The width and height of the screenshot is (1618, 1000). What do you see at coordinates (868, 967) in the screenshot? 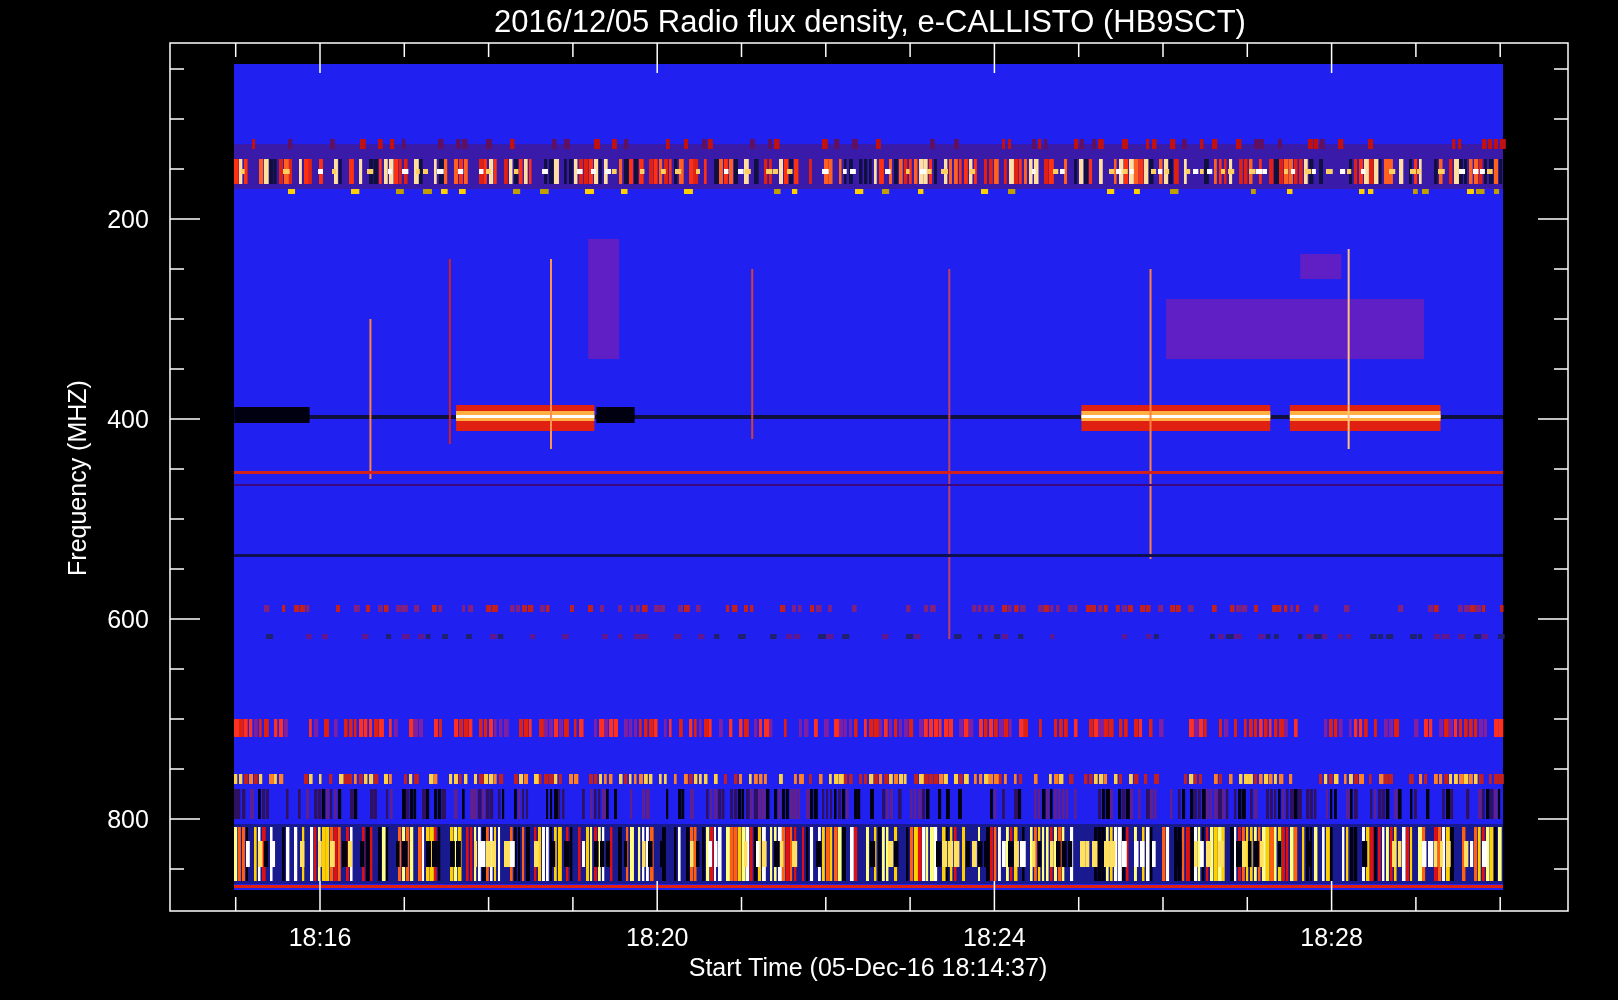
I see `axis-label: Start Time (05-Dec-16 18:14:37)` at bounding box center [868, 967].